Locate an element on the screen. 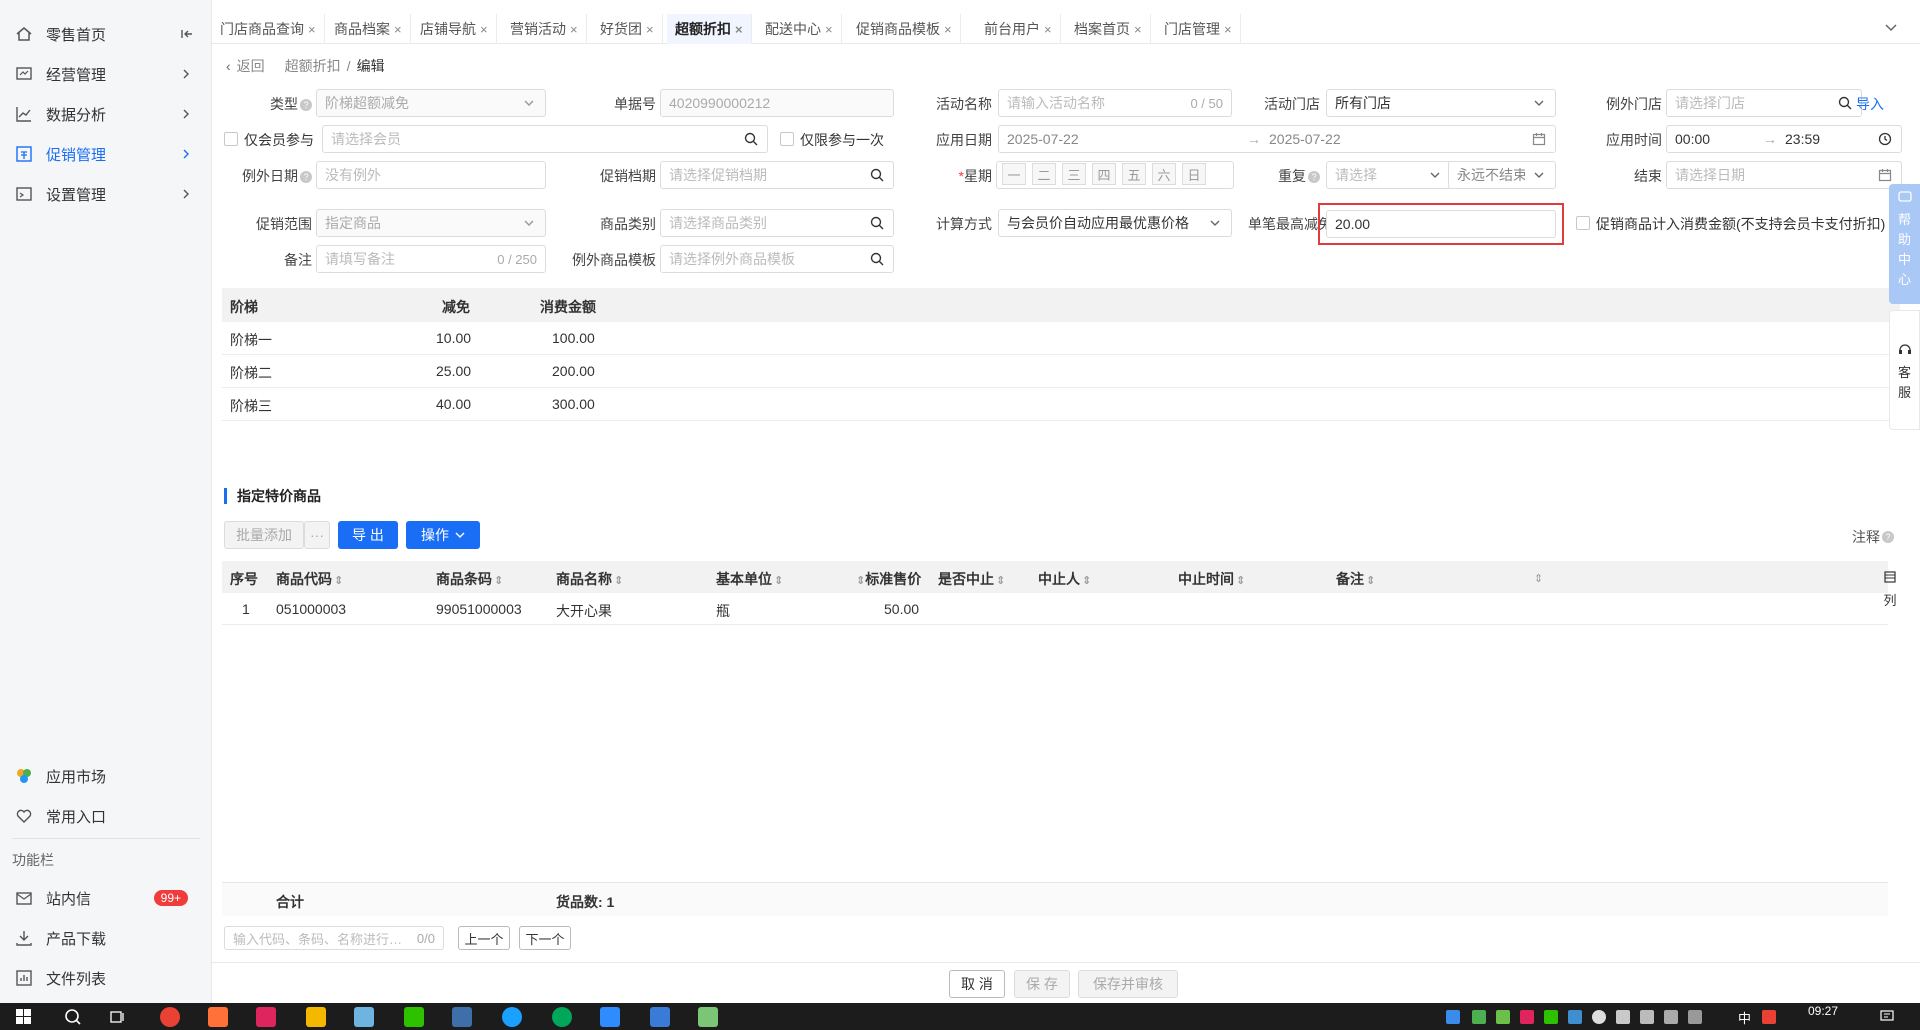 The height and width of the screenshot is (1030, 1920). apply-date-range: 2025-07-22 → 2025-07-22 is located at coordinates (1277, 139).